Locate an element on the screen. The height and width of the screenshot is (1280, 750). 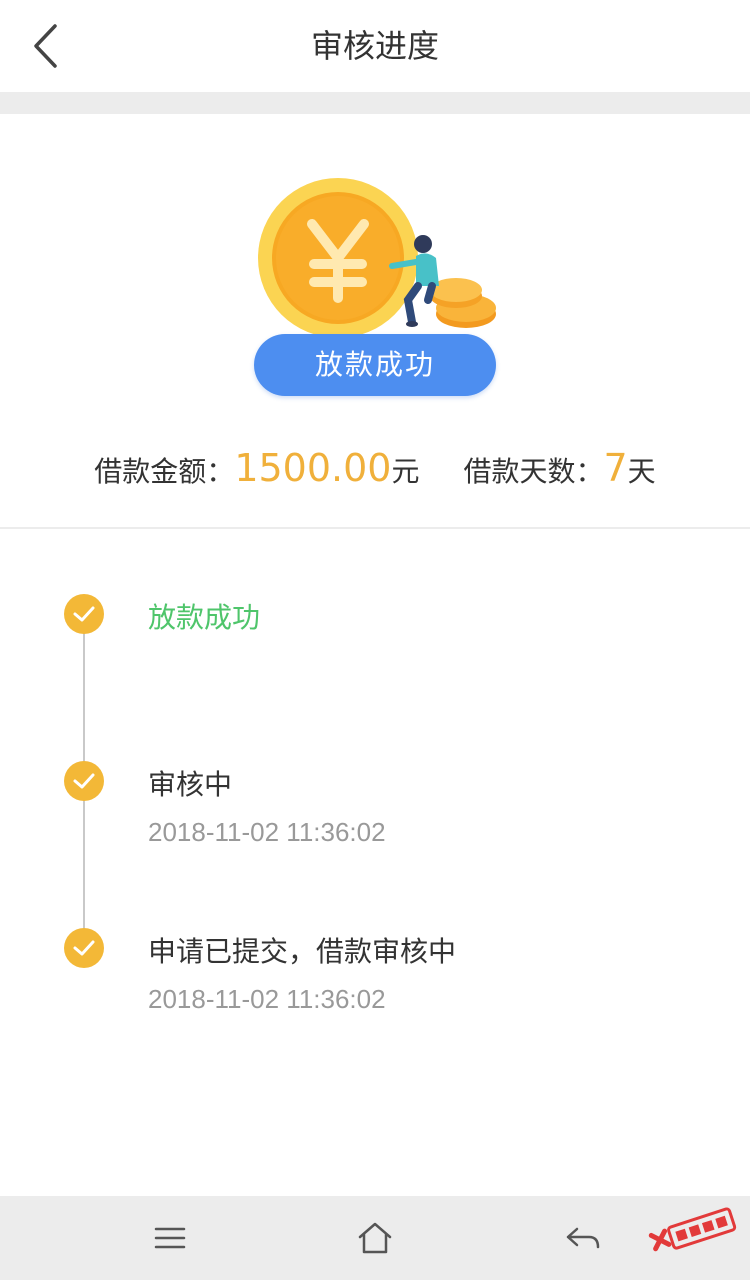
amount-unit: 元 is located at coordinates (405, 471).